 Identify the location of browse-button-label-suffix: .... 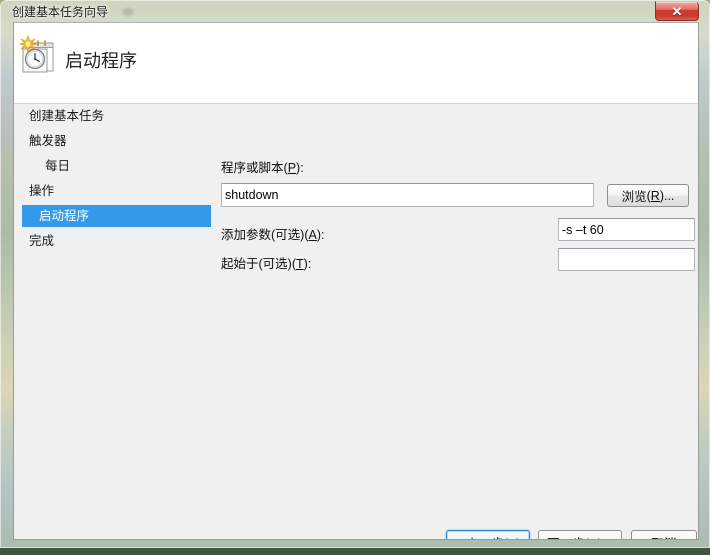
(669, 195).